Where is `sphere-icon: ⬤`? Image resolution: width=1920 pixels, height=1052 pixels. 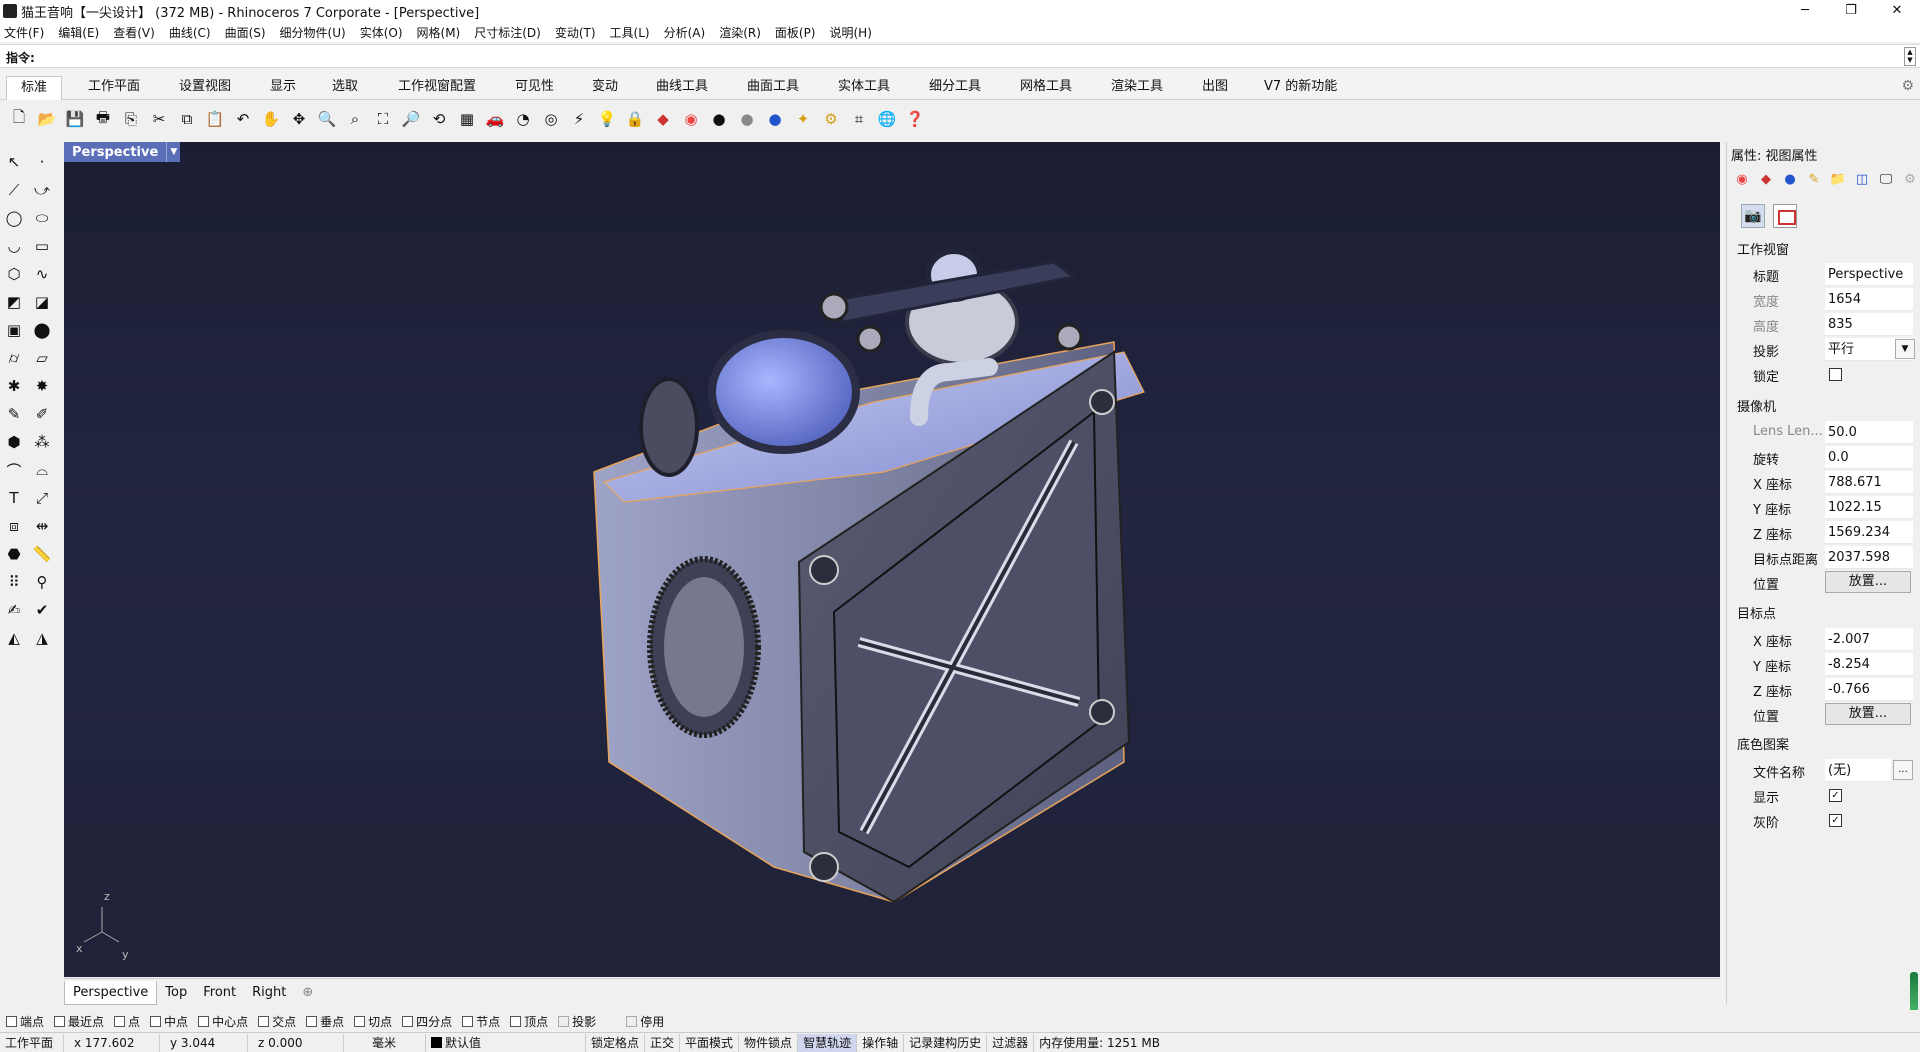
sphere-icon: ⬤ is located at coordinates (42, 330).